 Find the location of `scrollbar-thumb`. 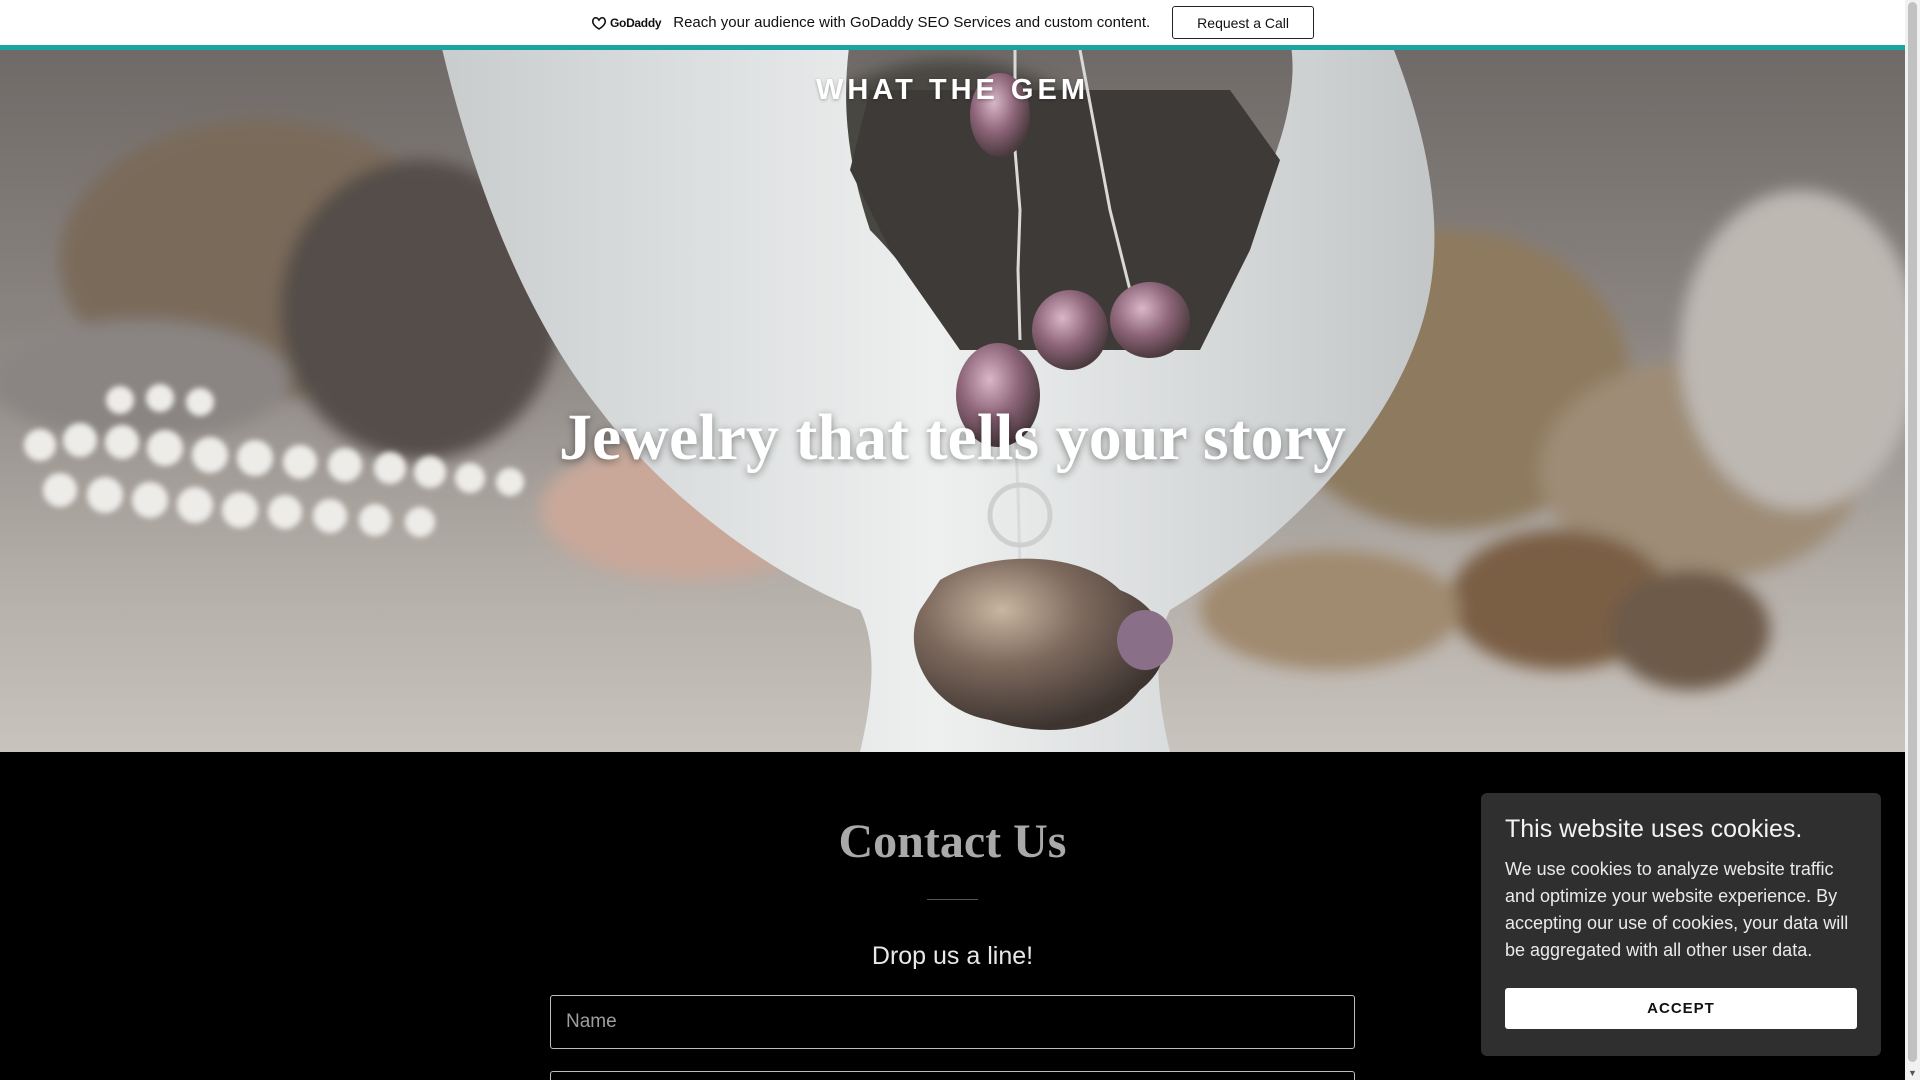

scrollbar-thumb is located at coordinates (1912, 532).